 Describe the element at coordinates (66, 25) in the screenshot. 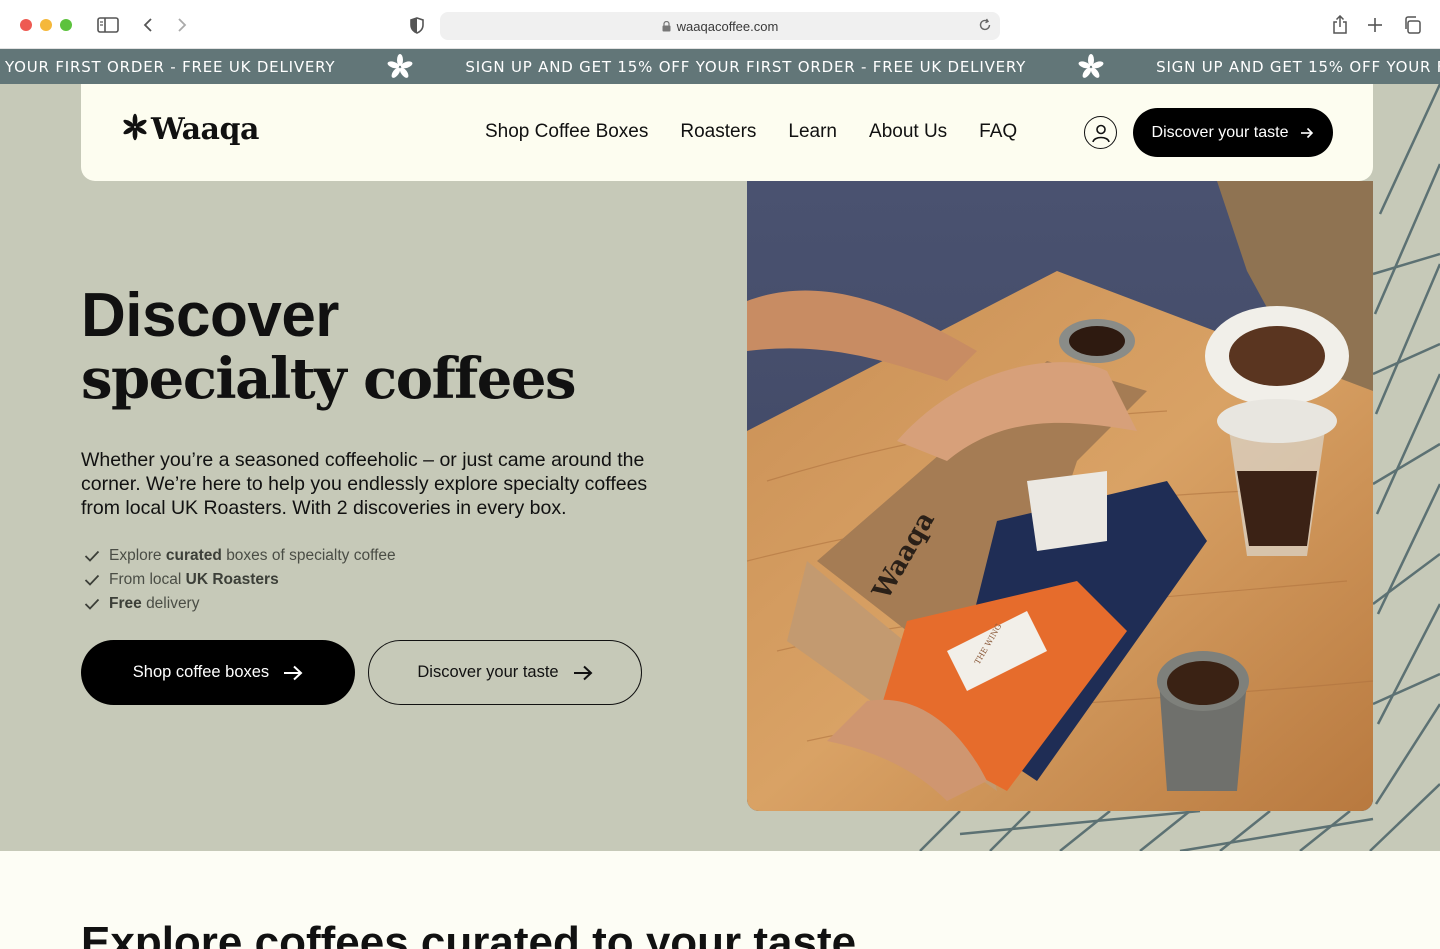

I see `maximize-window-button` at that location.